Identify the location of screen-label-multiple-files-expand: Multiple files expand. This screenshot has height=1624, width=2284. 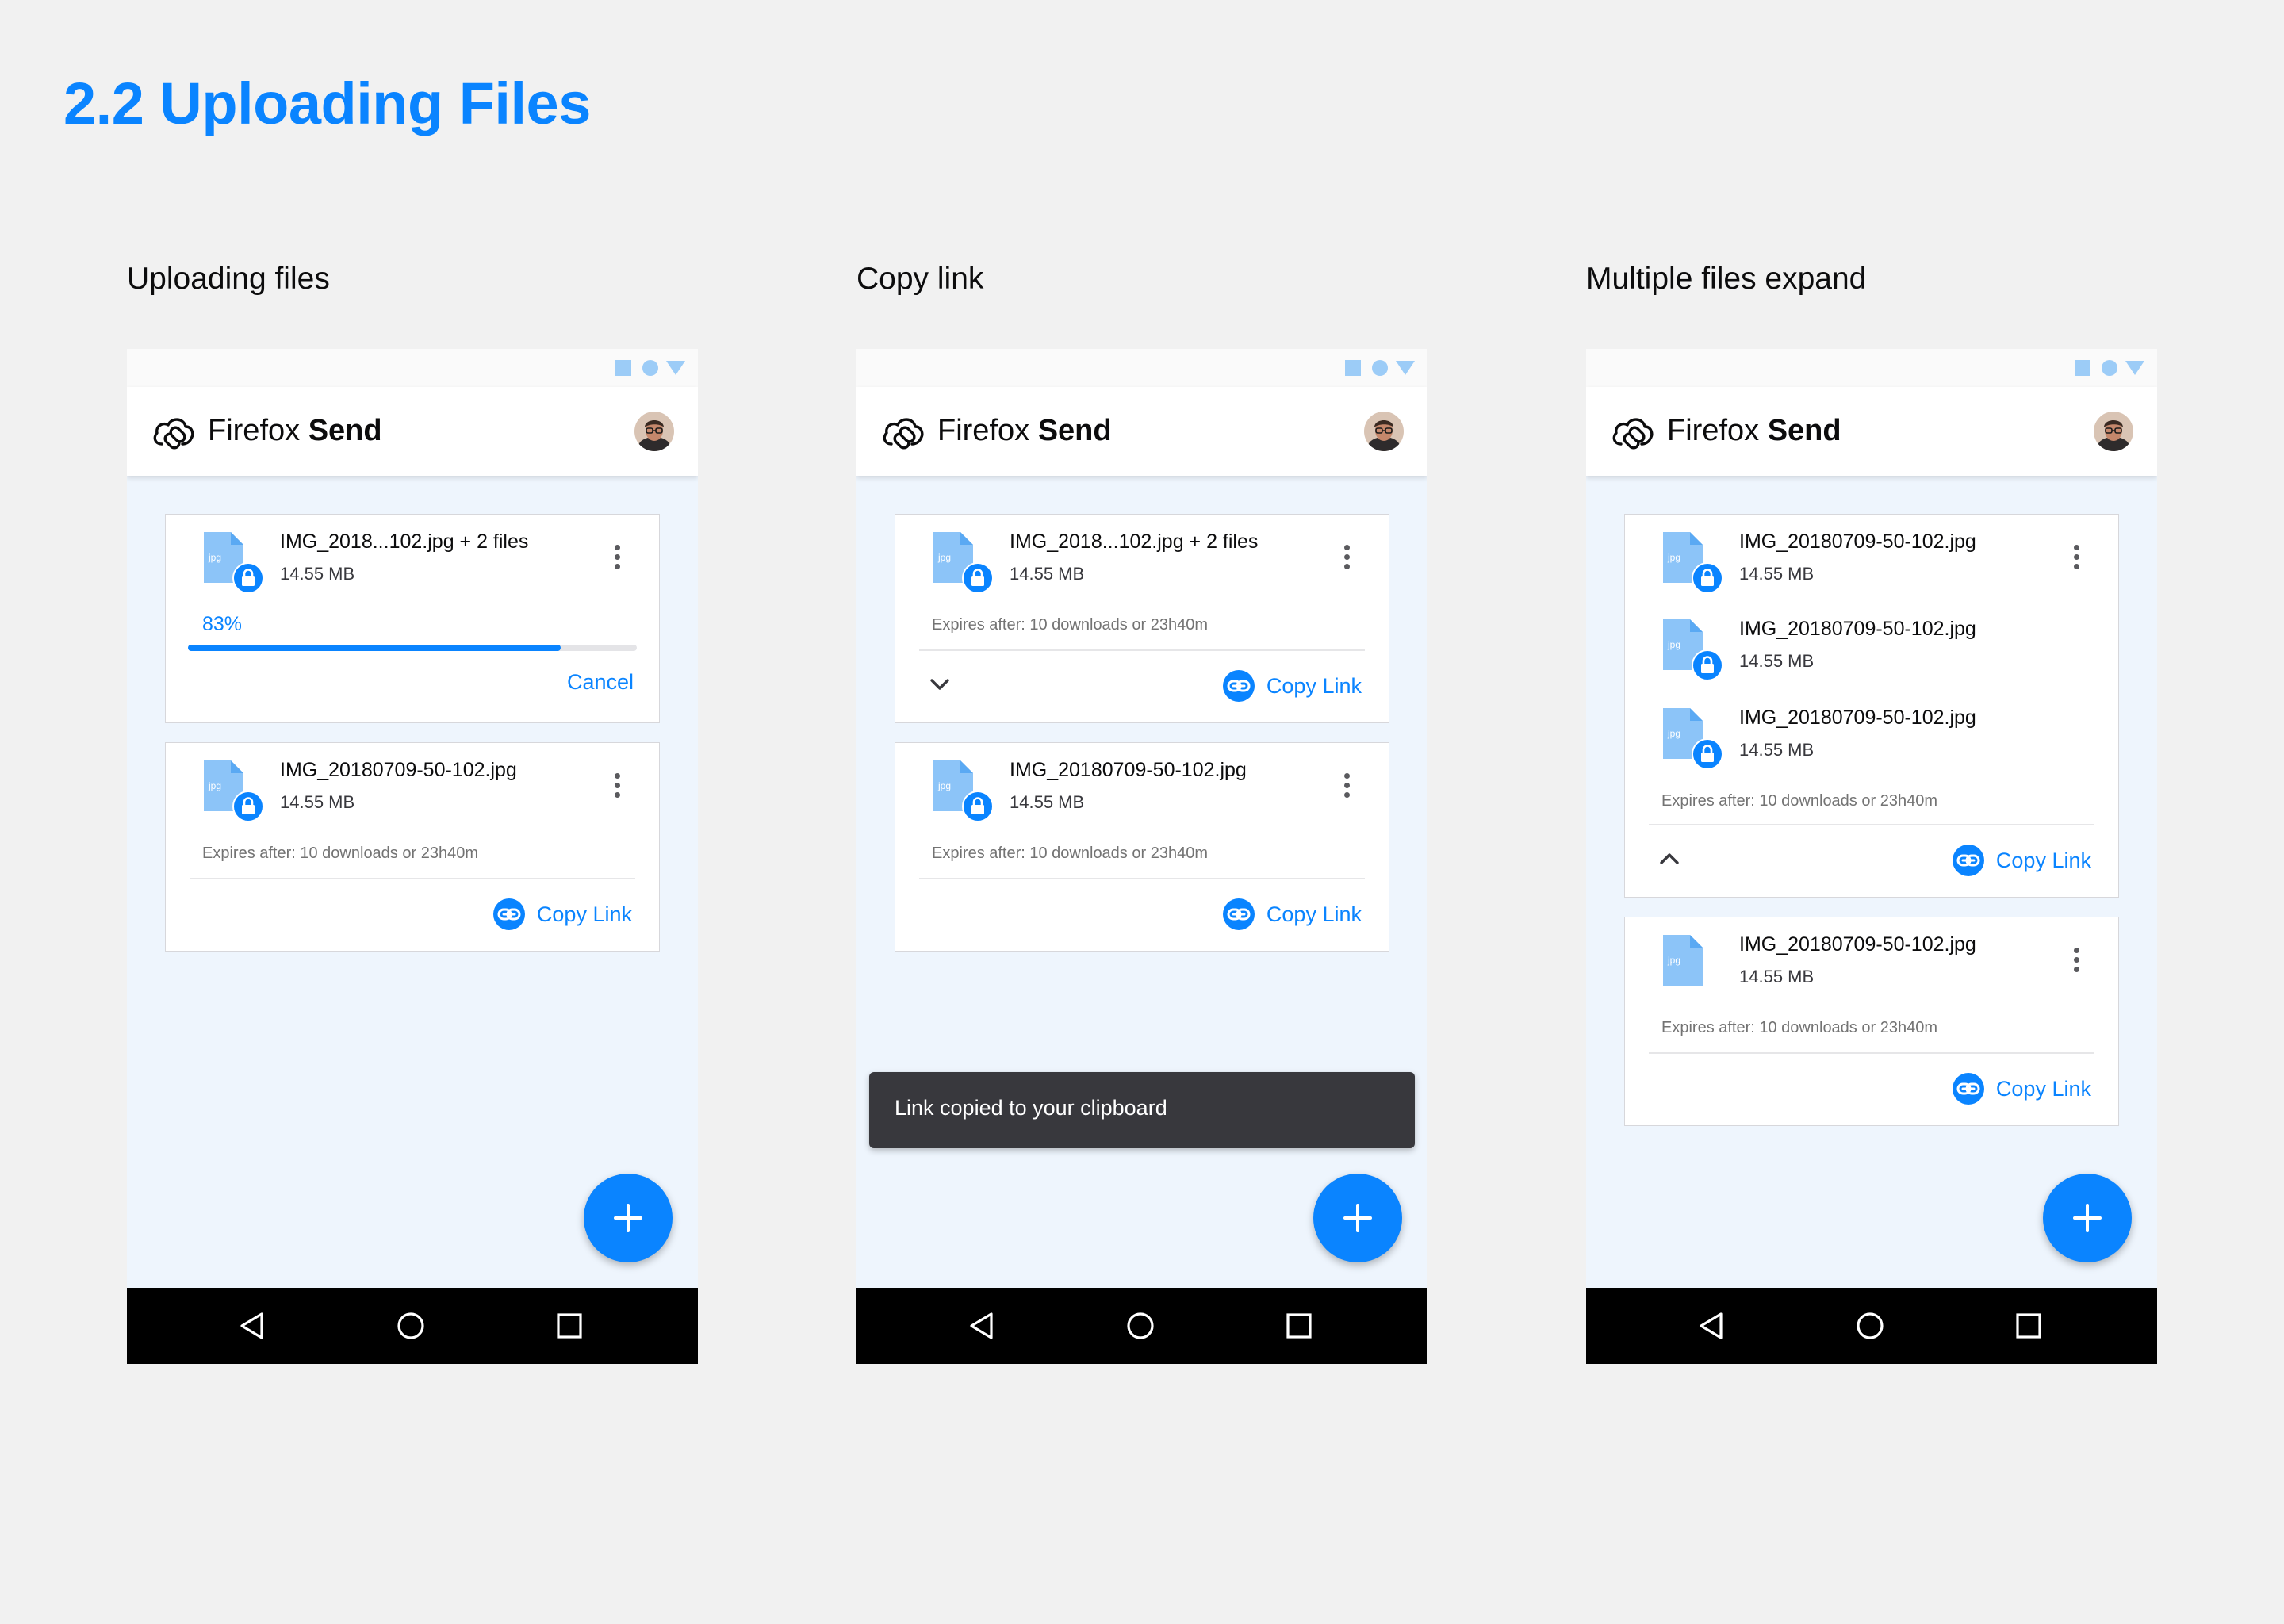
(1726, 279).